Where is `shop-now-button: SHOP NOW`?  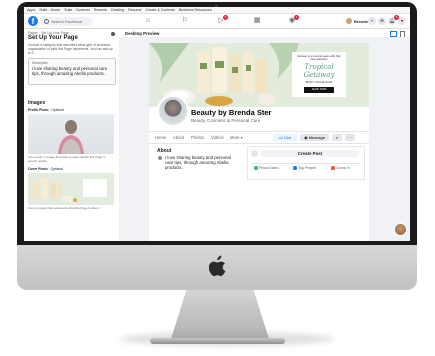
shop-now-button: SHOP NOW is located at coordinates (319, 90).